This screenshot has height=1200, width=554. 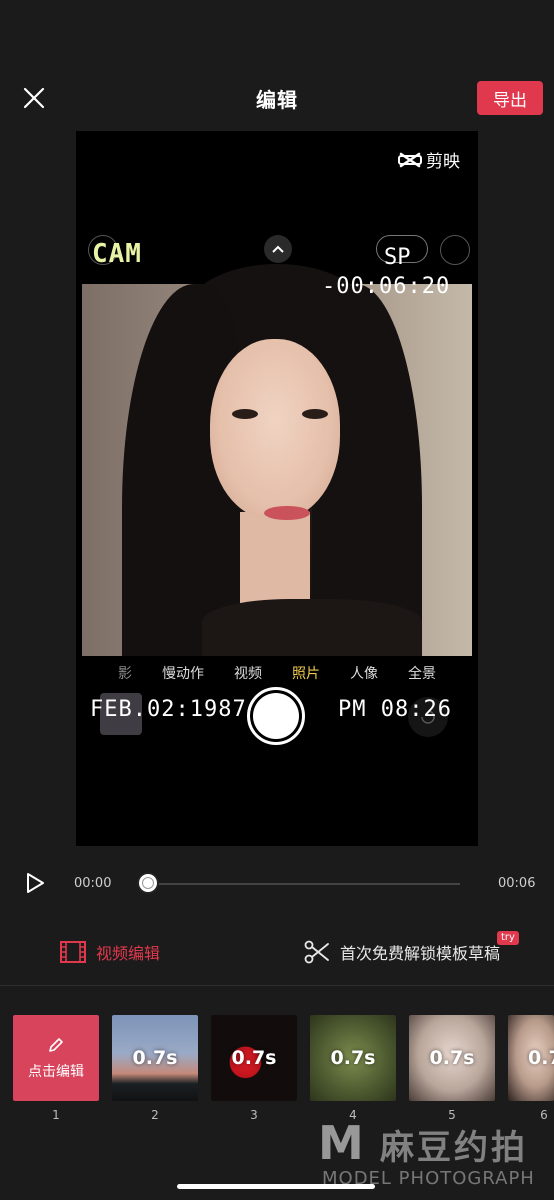 What do you see at coordinates (422, 674) in the screenshot?
I see `mode-item: 全景` at bounding box center [422, 674].